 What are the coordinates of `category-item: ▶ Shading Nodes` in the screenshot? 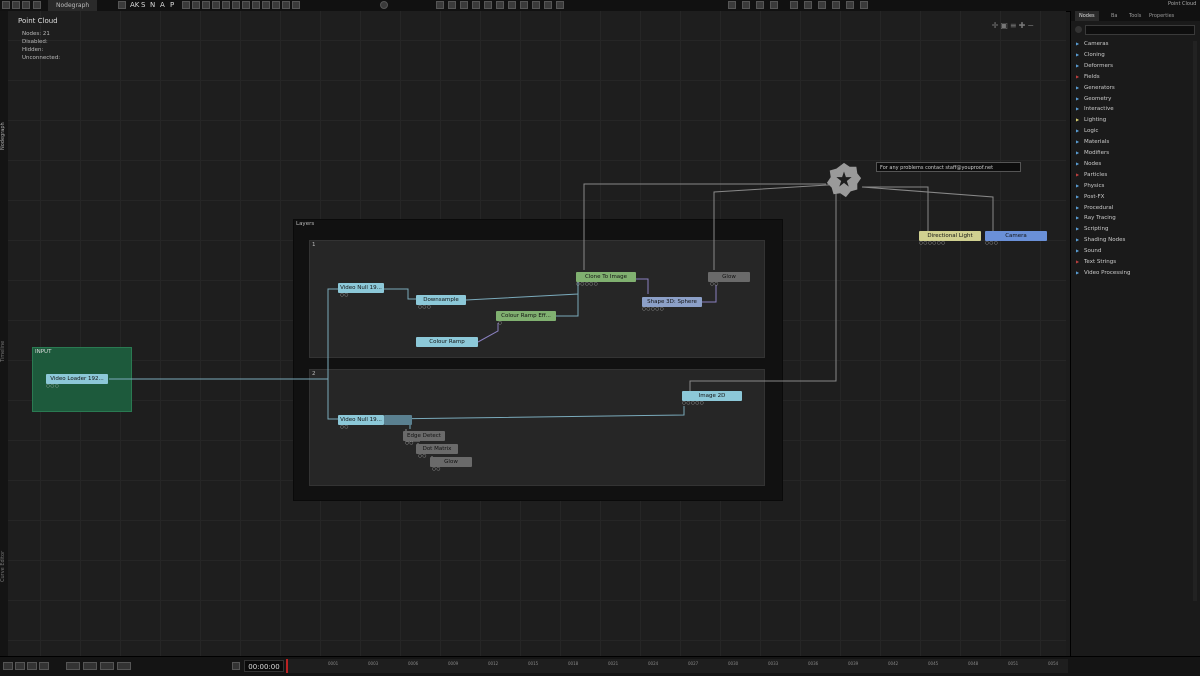 It's located at (1100, 240).